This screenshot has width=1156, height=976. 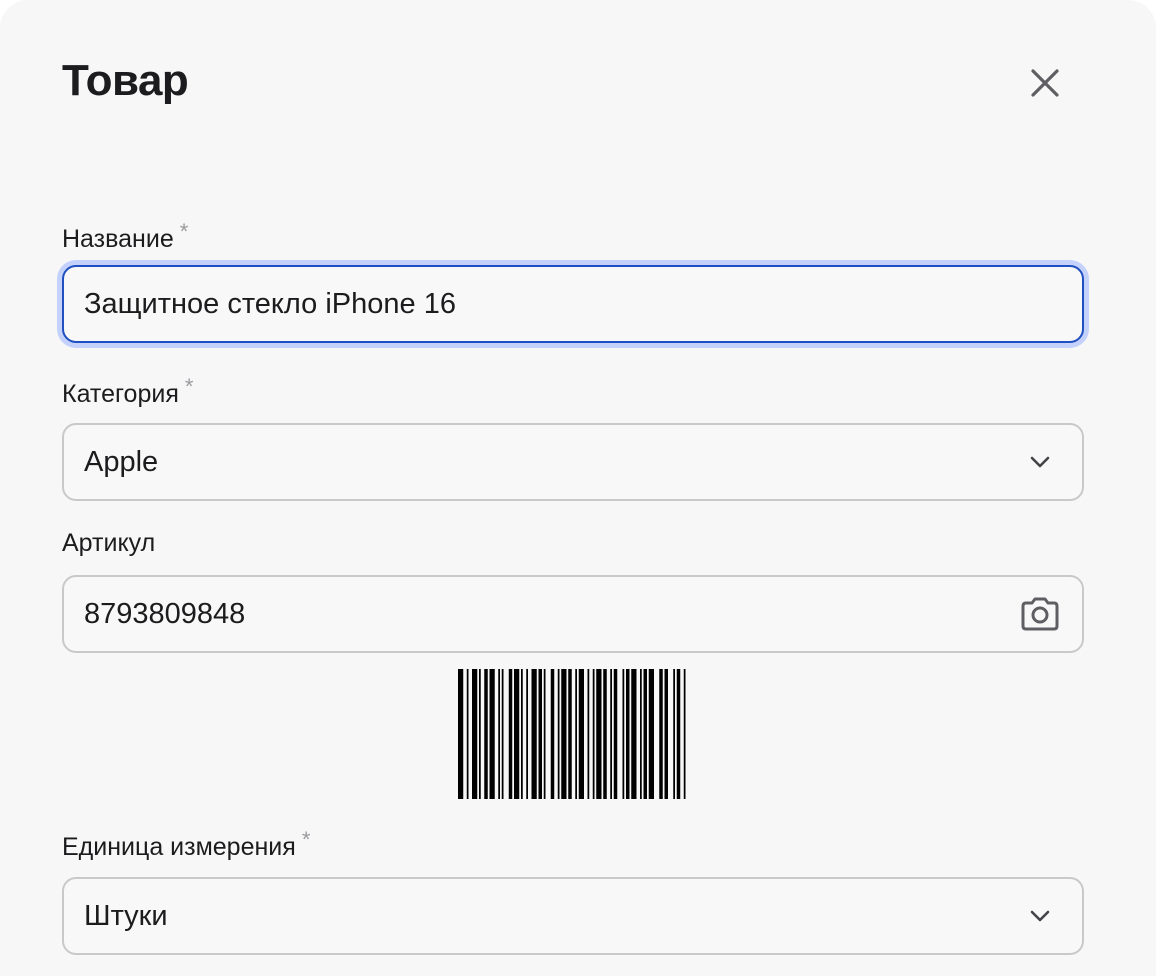 I want to click on sku-label: Артикул, so click(x=108, y=543).